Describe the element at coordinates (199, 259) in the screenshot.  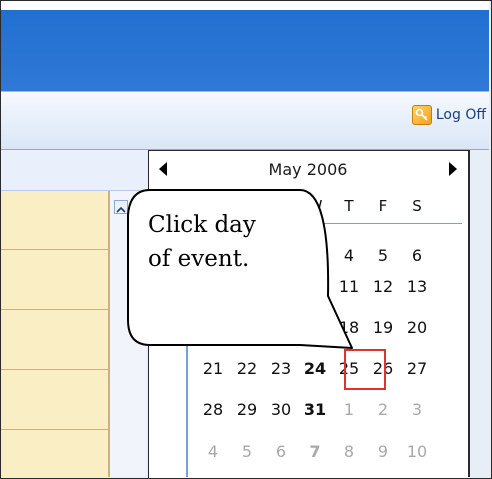
I see `callout-line: of event.` at that location.